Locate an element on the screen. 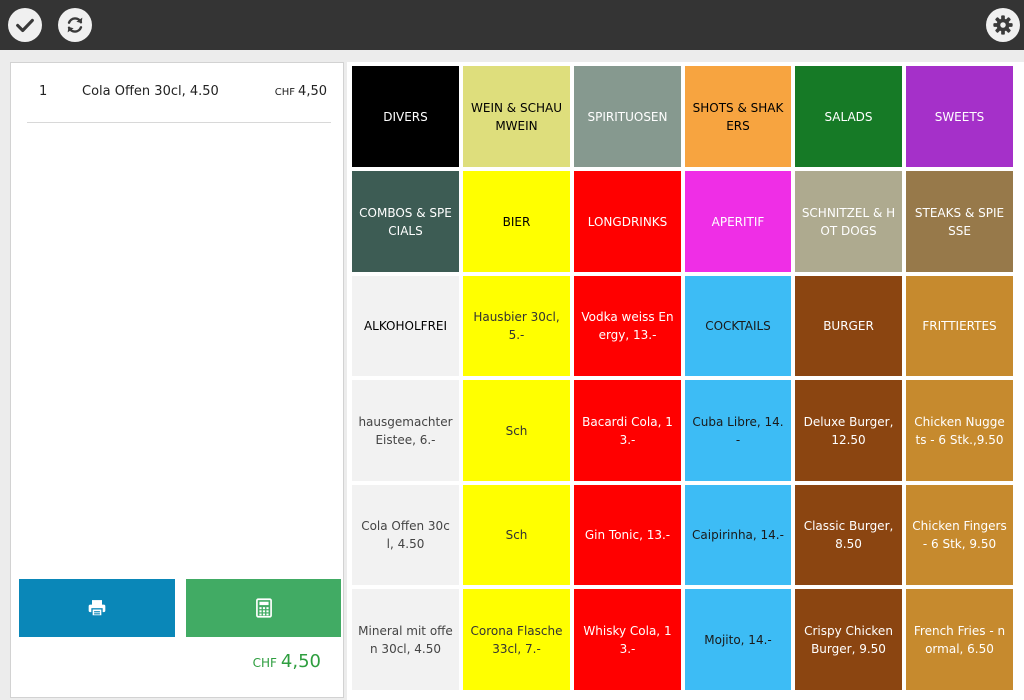 The width and height of the screenshot is (1024, 700). tile-r4-c1: hausgemachter Eistee, 6.- is located at coordinates (405, 430).